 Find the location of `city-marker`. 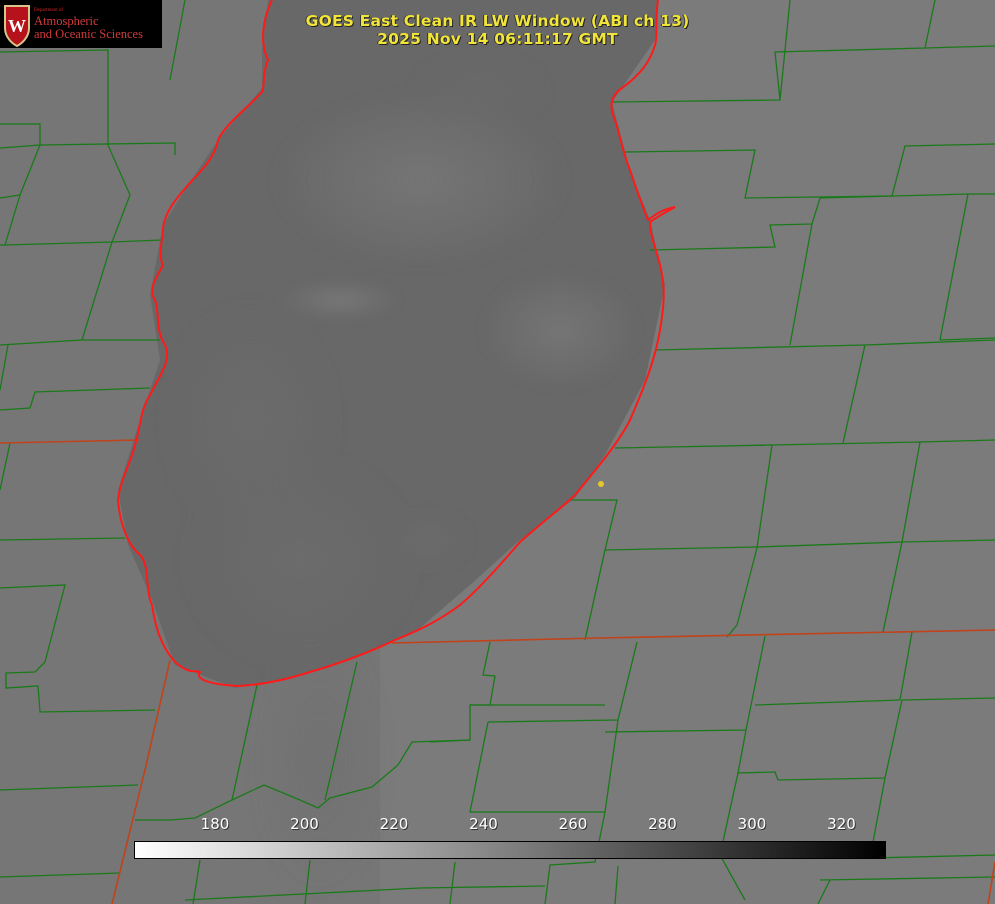

city-marker is located at coordinates (601, 484).